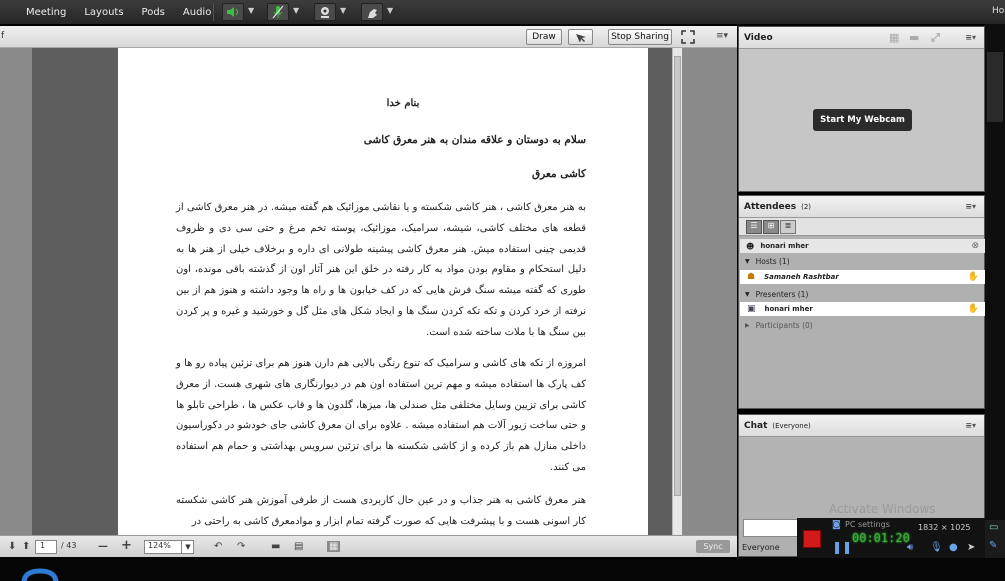  Describe the element at coordinates (153, 12) in the screenshot. I see `menu-pods: Pods` at that location.